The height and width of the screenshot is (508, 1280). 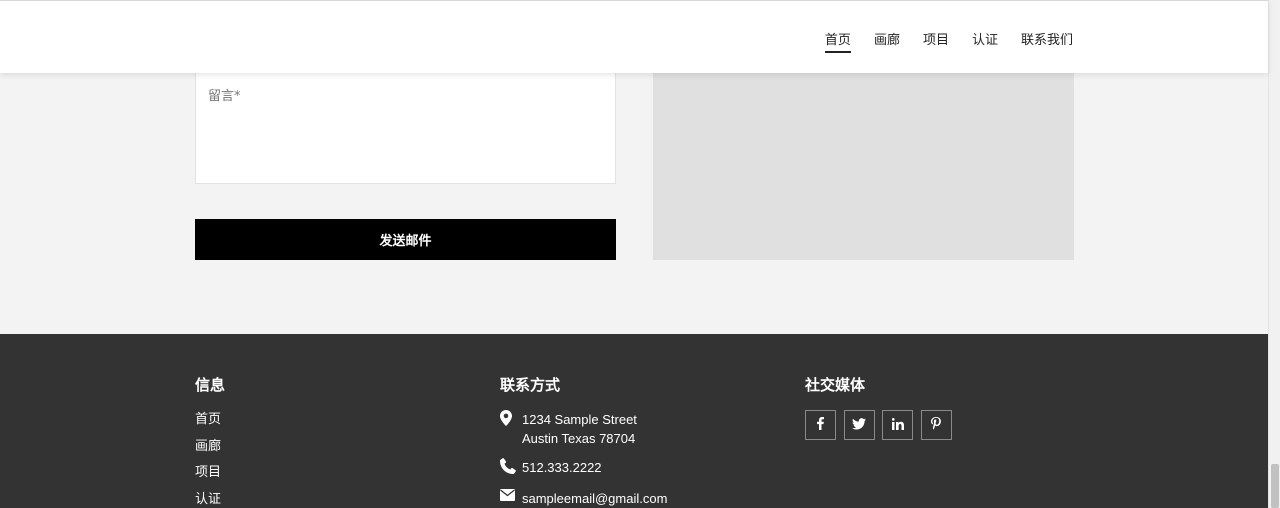 I want to click on facebook-icon, so click(x=820, y=425).